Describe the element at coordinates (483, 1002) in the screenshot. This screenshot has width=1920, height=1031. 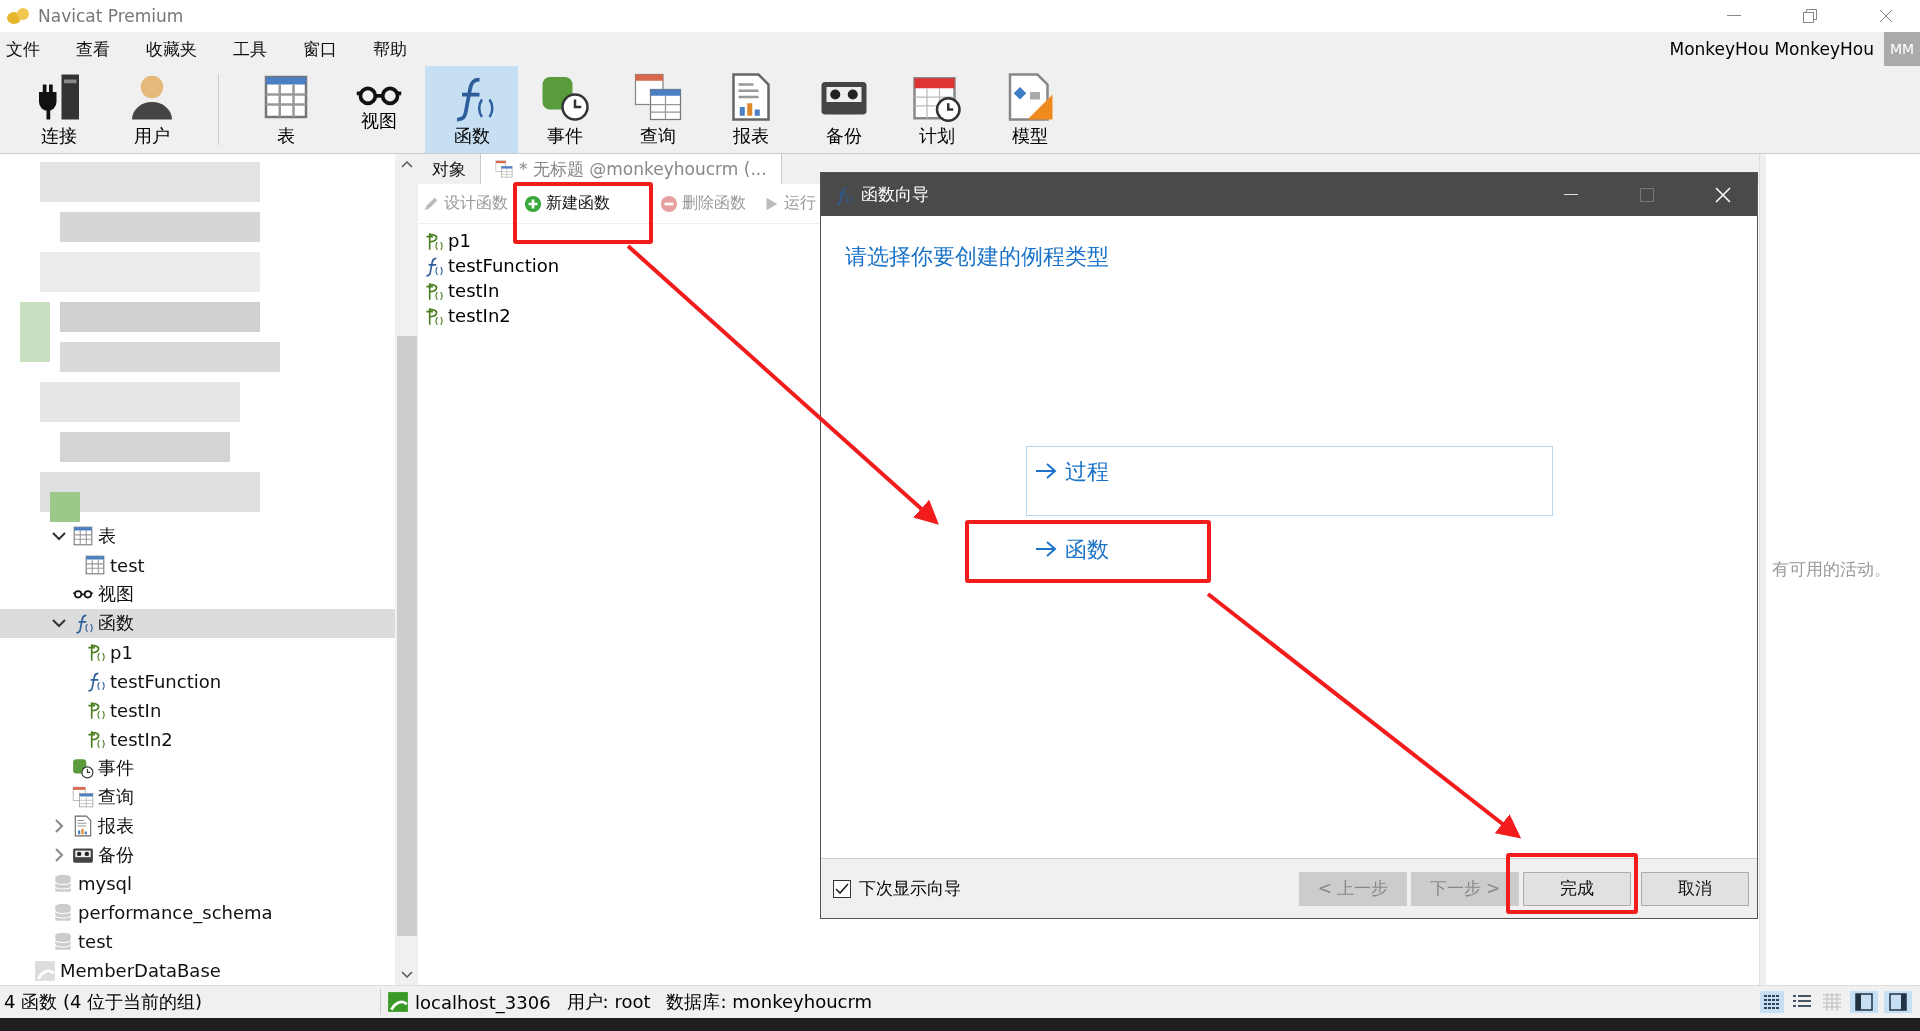
I see `status-connection: localhost_3306` at that location.